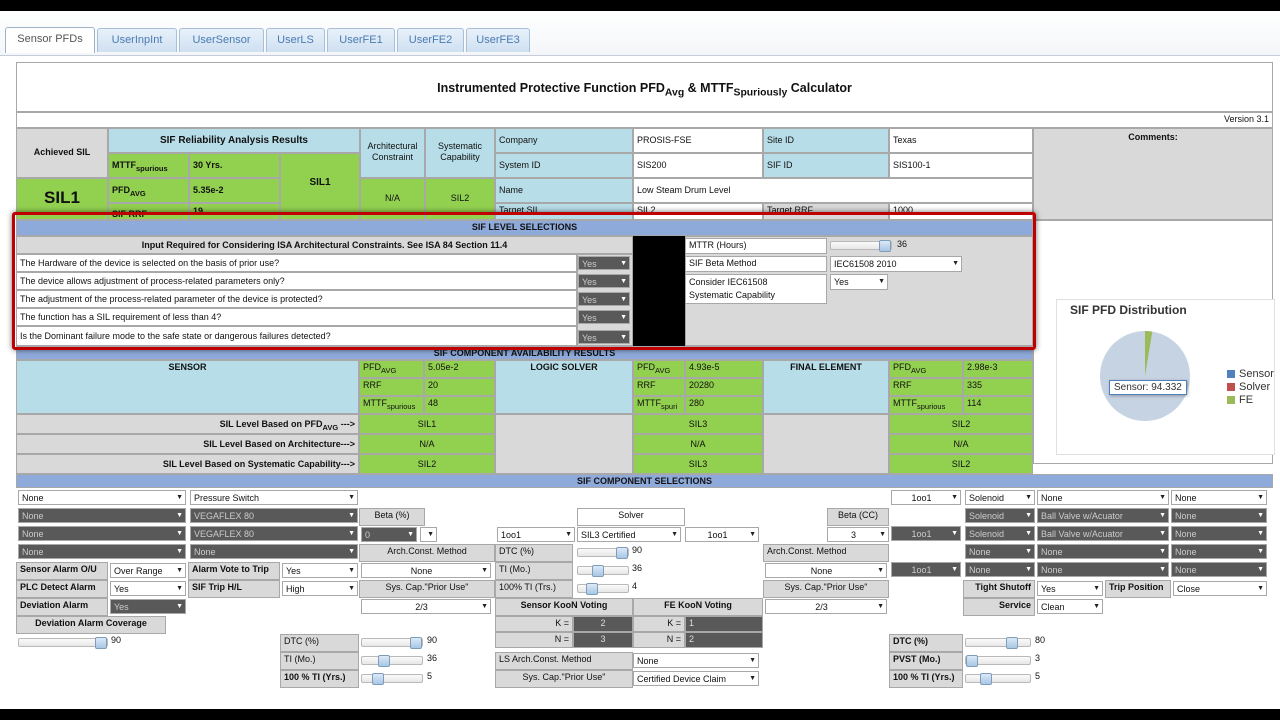  I want to click on fe-2-valve-dropdown: Ball Valve w/Acuator ▼, so click(1103, 515).